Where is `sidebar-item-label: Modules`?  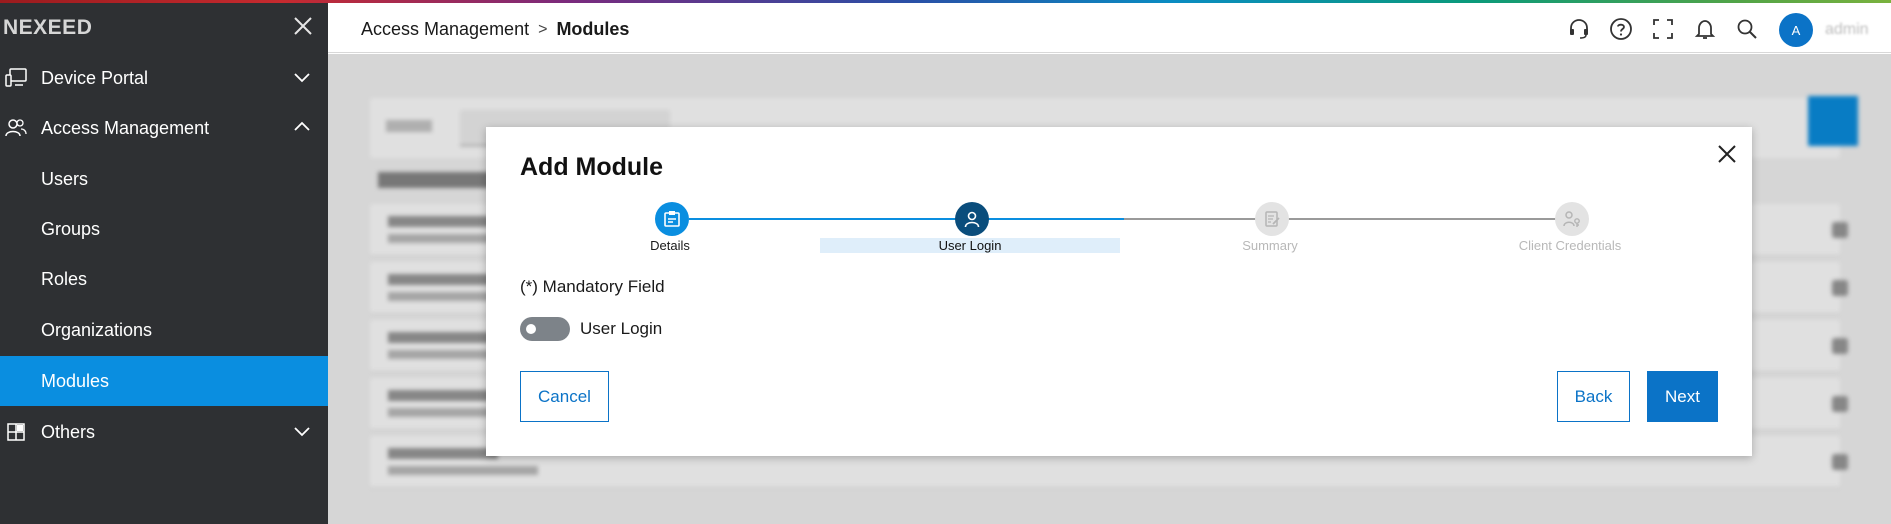 sidebar-item-label: Modules is located at coordinates (75, 380).